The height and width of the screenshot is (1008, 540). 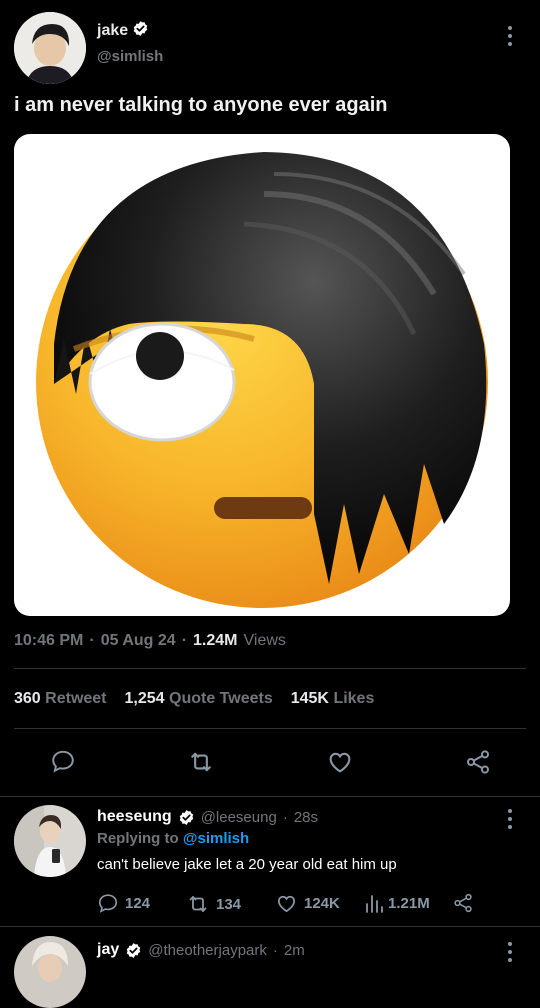 I want to click on reply-share-action, so click(x=463, y=903).